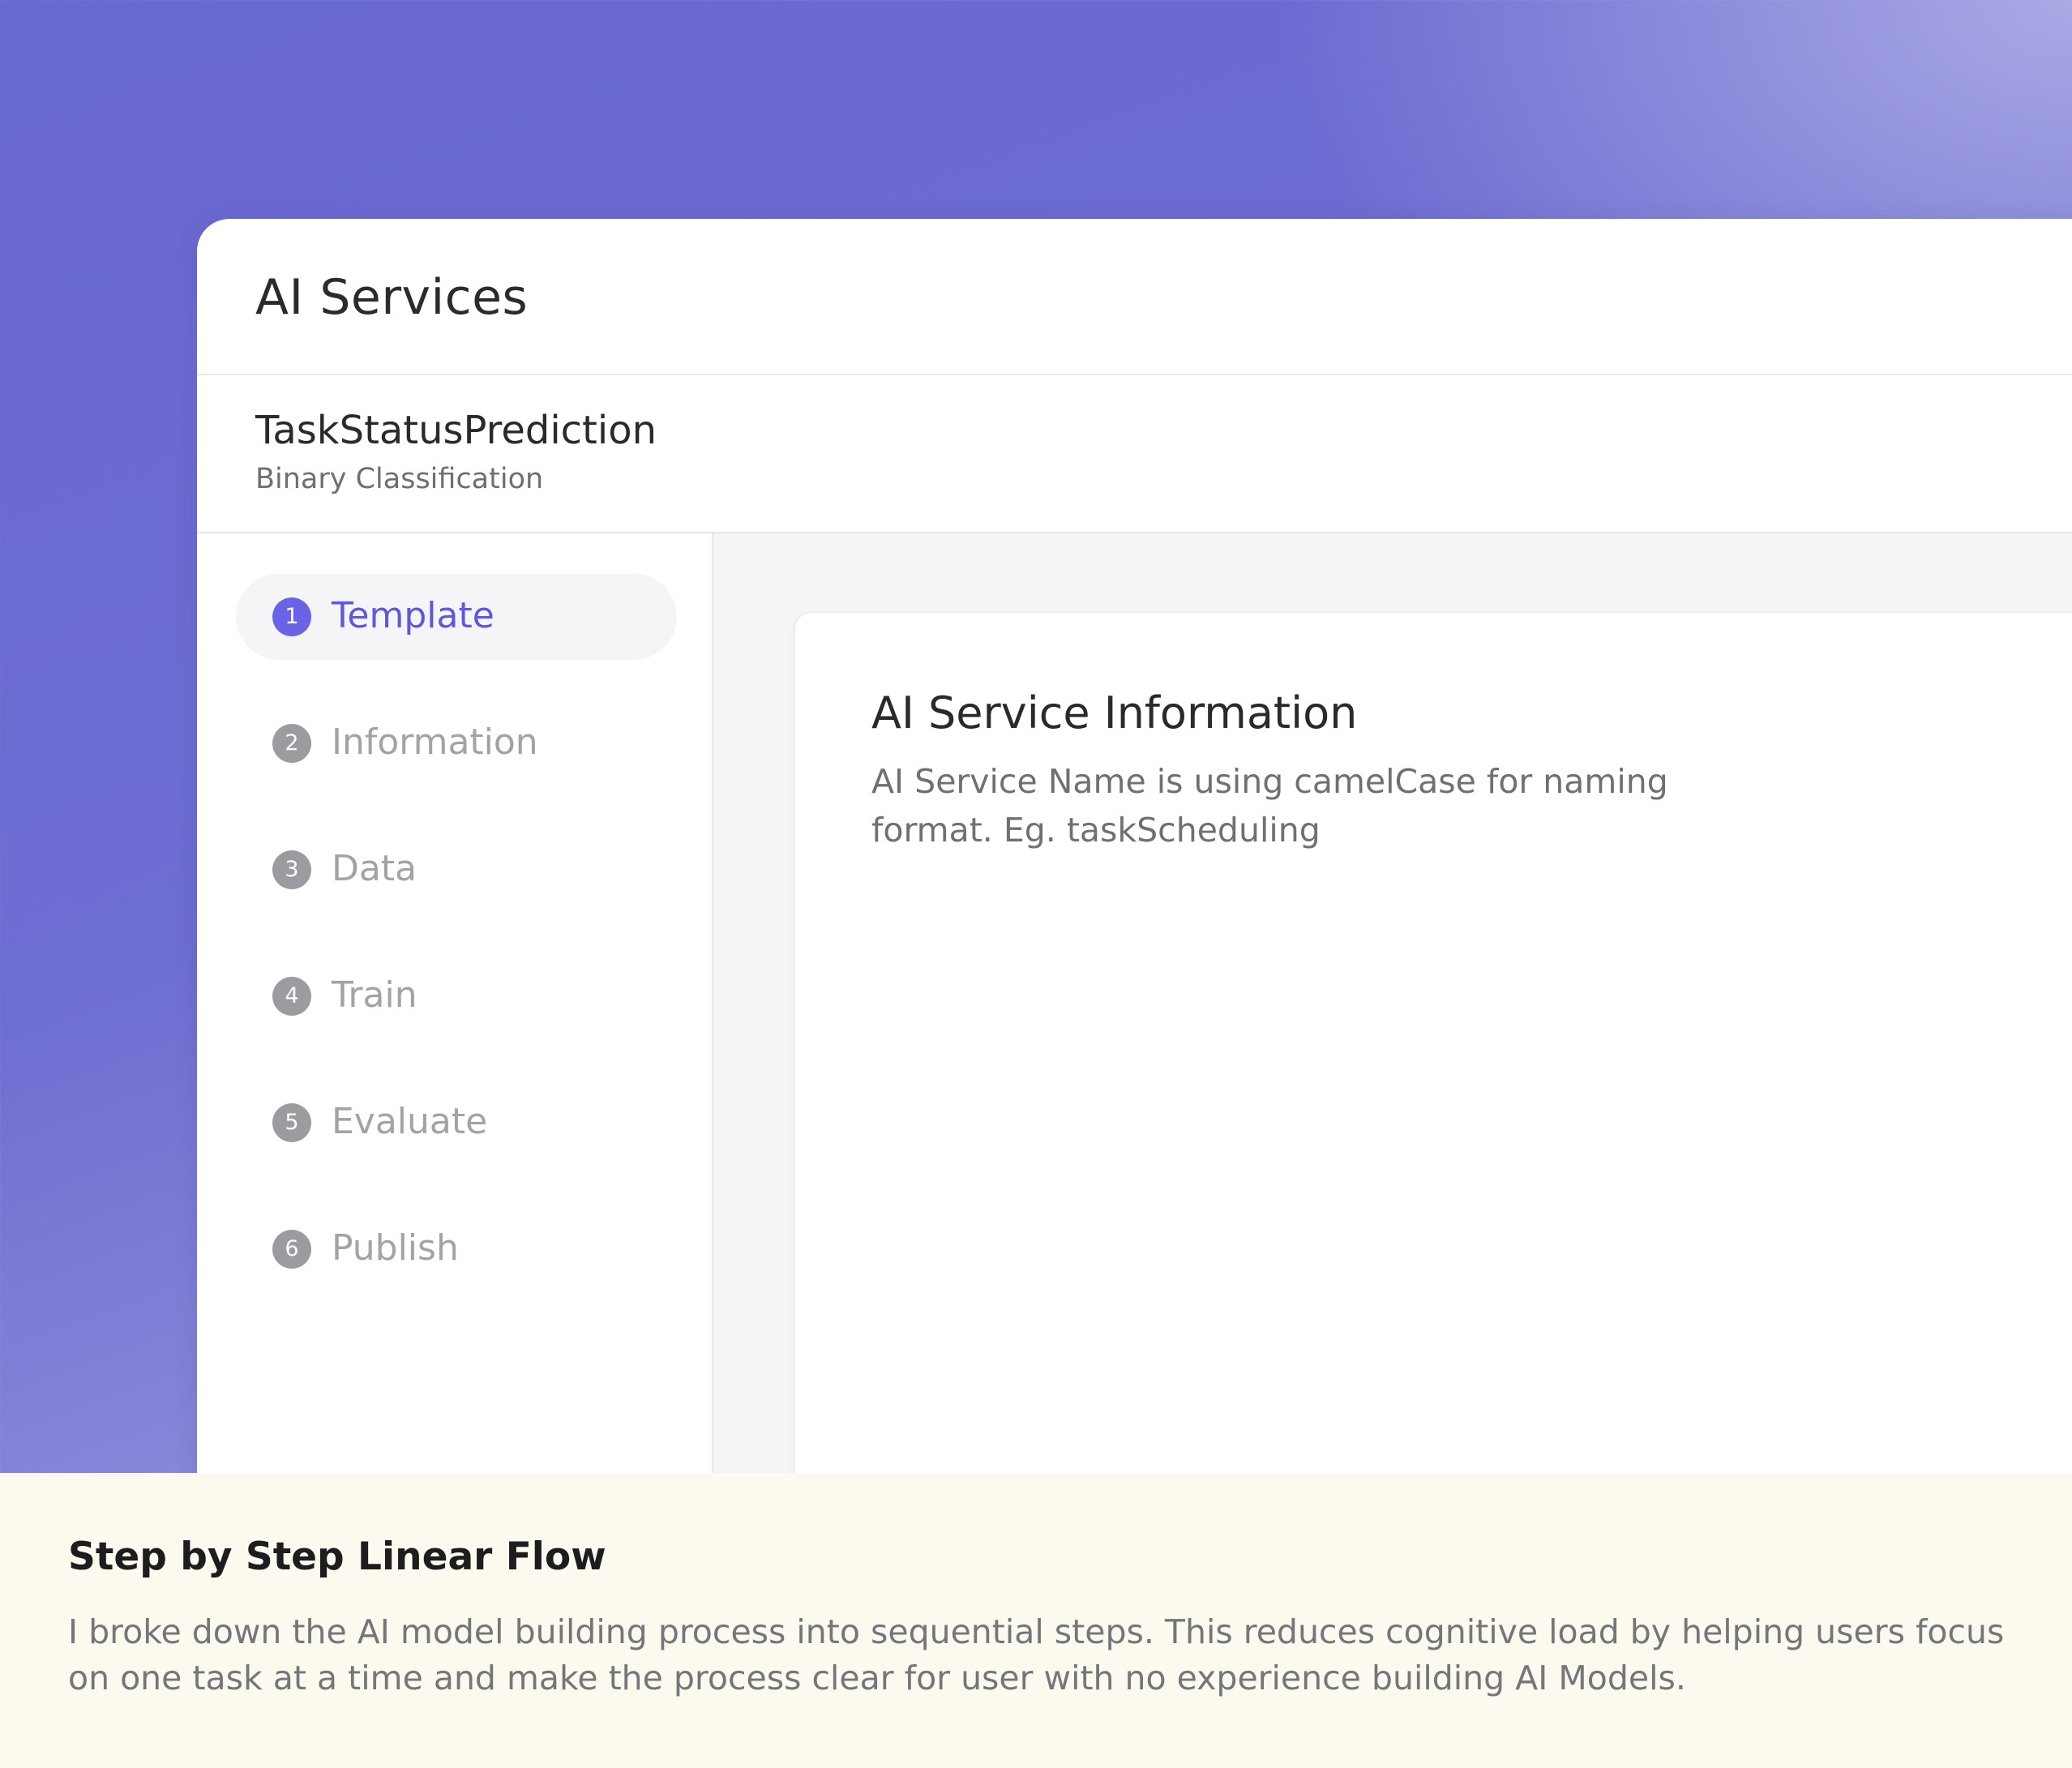 This screenshot has width=2072, height=1768. Describe the element at coordinates (292, 1123) in the screenshot. I see `step-number-badge: 5` at that location.